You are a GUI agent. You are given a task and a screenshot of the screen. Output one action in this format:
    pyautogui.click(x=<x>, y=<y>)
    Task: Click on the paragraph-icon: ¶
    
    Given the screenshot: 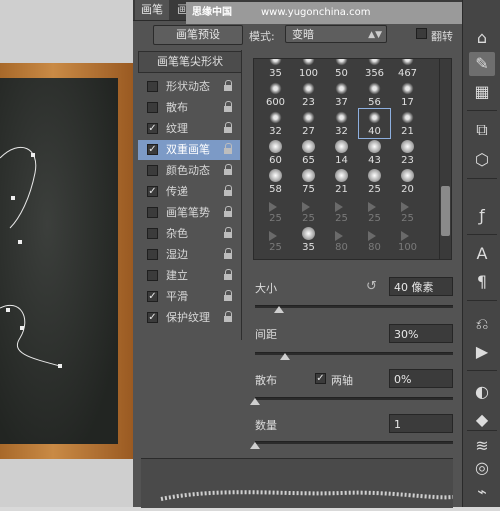 What is the action you would take?
    pyautogui.click(x=482, y=282)
    